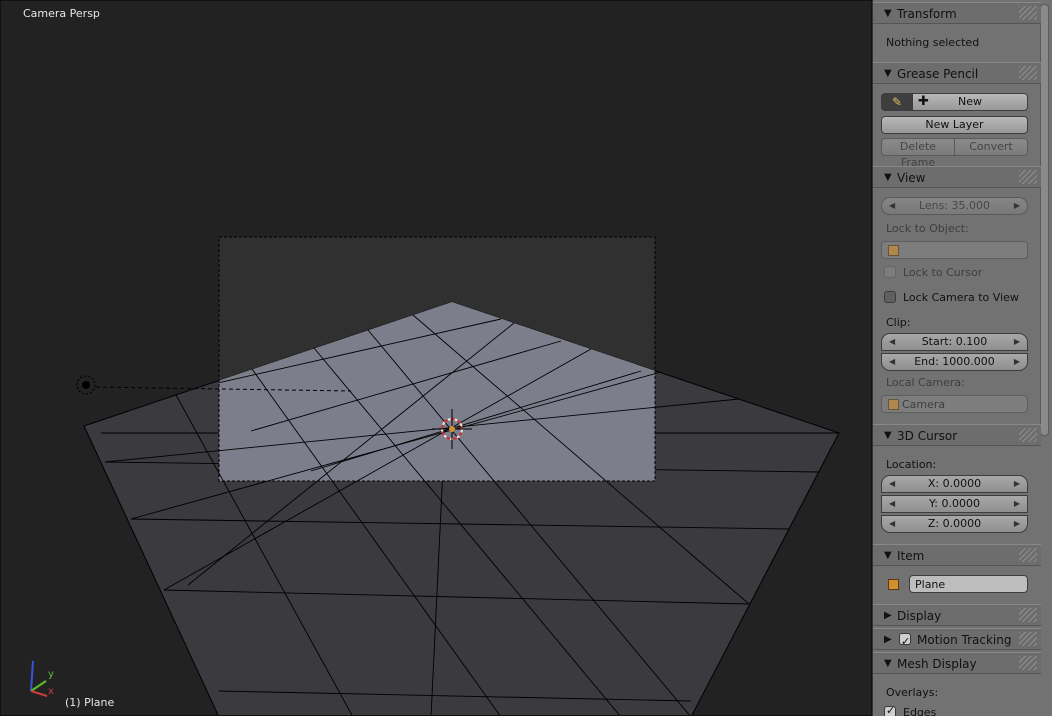 The height and width of the screenshot is (716, 1052). I want to click on object-name-value: Plane, so click(930, 584).